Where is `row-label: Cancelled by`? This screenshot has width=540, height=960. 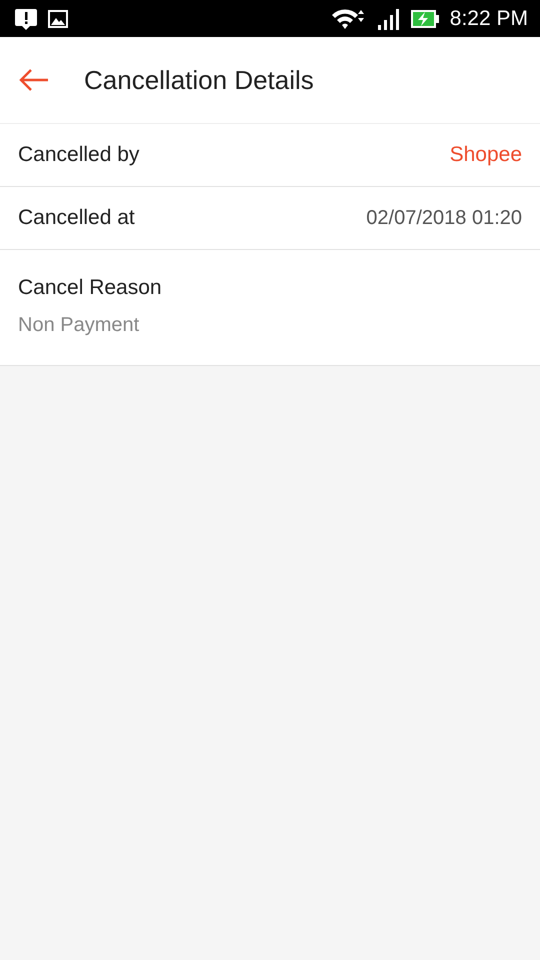 row-label: Cancelled by is located at coordinates (79, 155).